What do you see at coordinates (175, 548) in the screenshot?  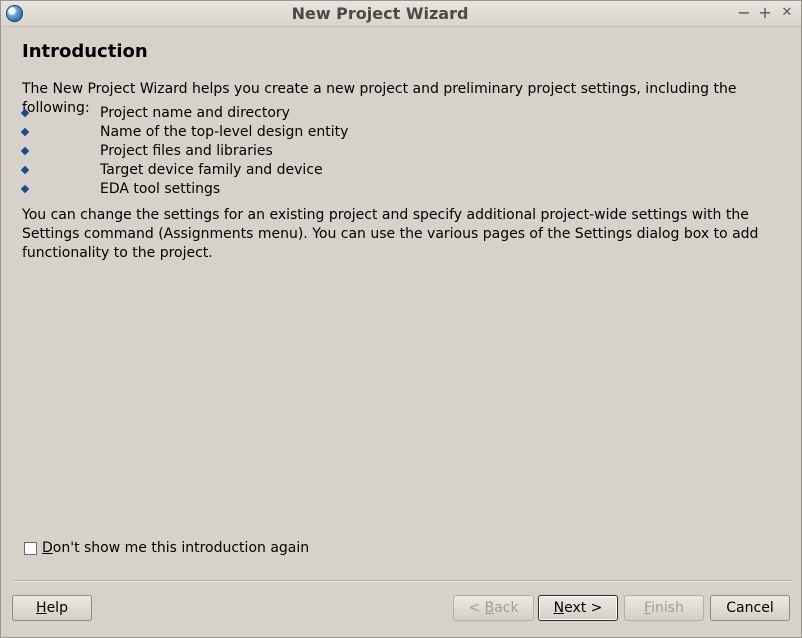 I see `dont-show-again-label: Don't show me this introduction again` at bounding box center [175, 548].